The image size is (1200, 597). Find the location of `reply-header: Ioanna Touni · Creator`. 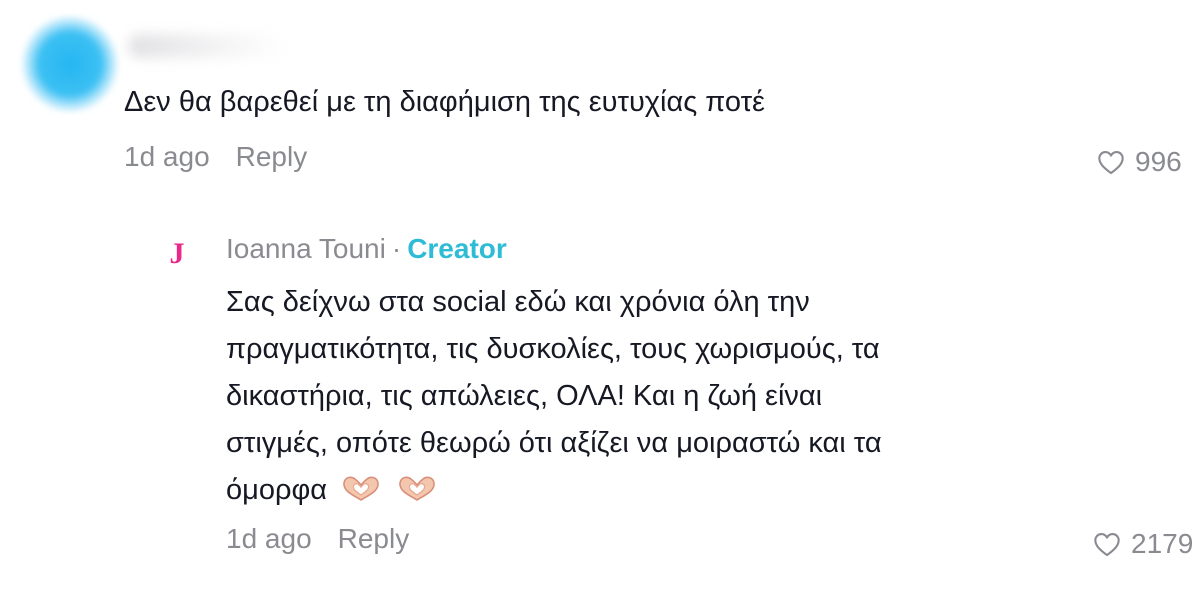

reply-header: Ioanna Touni · Creator is located at coordinates (366, 249).